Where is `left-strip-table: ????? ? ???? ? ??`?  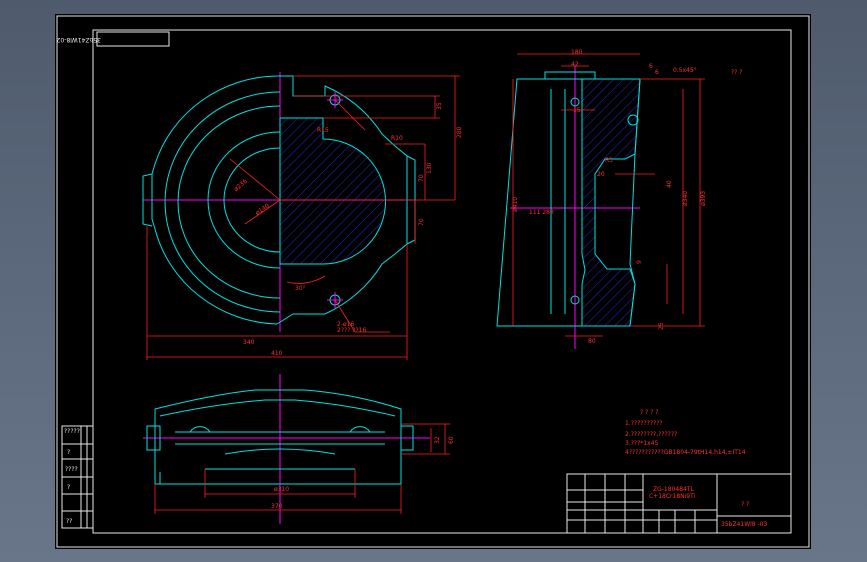 left-strip-table: ????? ? ???? ? ?? is located at coordinates (77, 477).